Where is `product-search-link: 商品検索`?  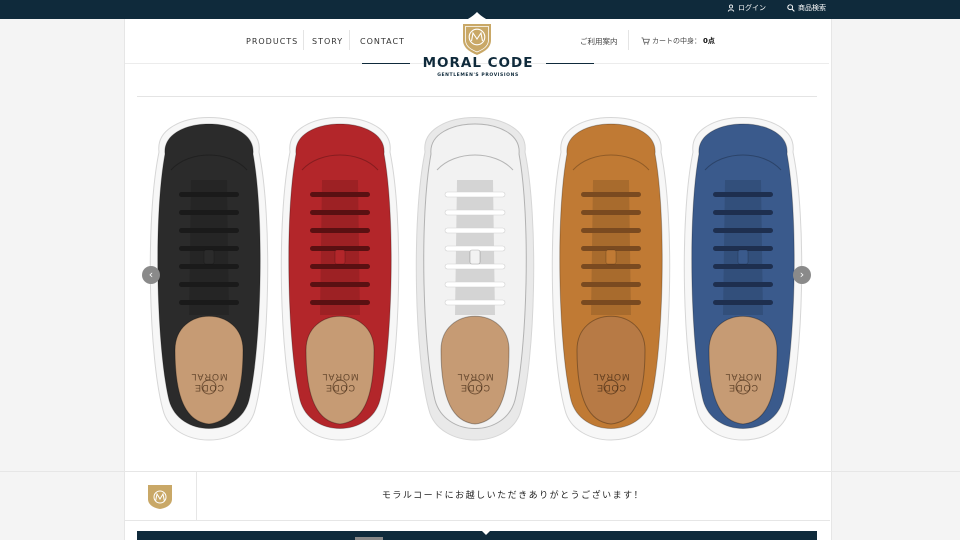
product-search-link: 商品検索 is located at coordinates (806, 8).